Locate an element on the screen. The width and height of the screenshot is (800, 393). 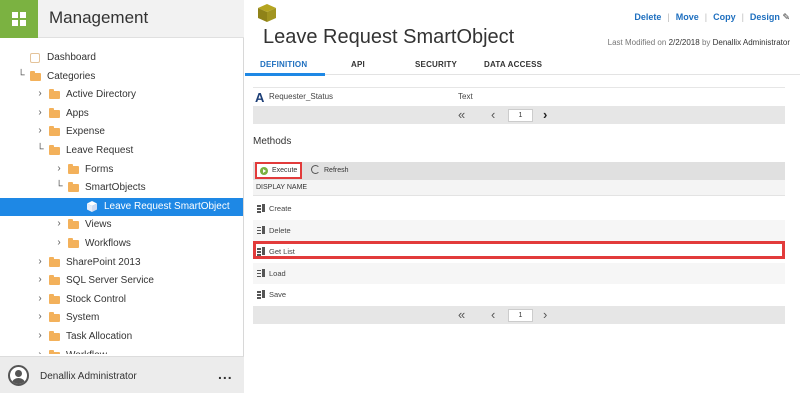
methods-heading: Methods is located at coordinates (272, 141).